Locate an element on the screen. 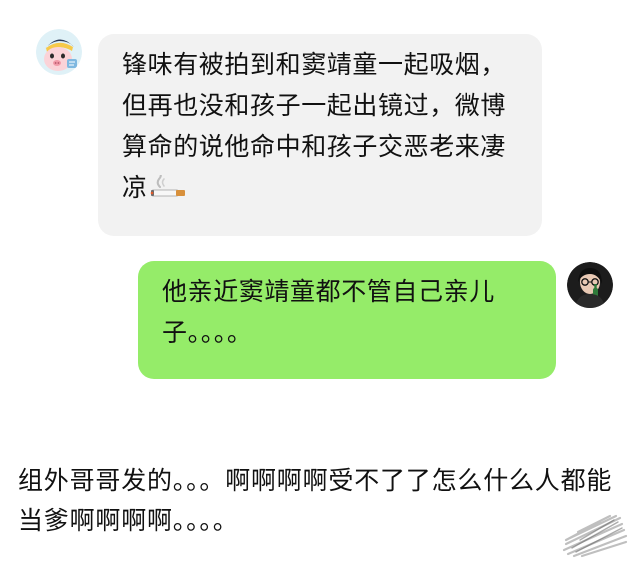 The height and width of the screenshot is (565, 640). user-avatar is located at coordinates (590, 285).